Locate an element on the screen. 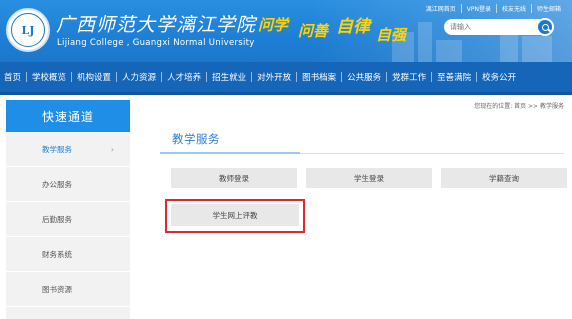 This screenshot has height=319, width=572. motto-word: 自律 is located at coordinates (353, 27).